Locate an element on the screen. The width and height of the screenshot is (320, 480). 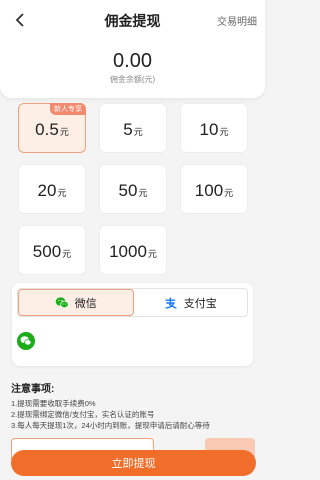
wechat-account-icon is located at coordinates (26, 341).